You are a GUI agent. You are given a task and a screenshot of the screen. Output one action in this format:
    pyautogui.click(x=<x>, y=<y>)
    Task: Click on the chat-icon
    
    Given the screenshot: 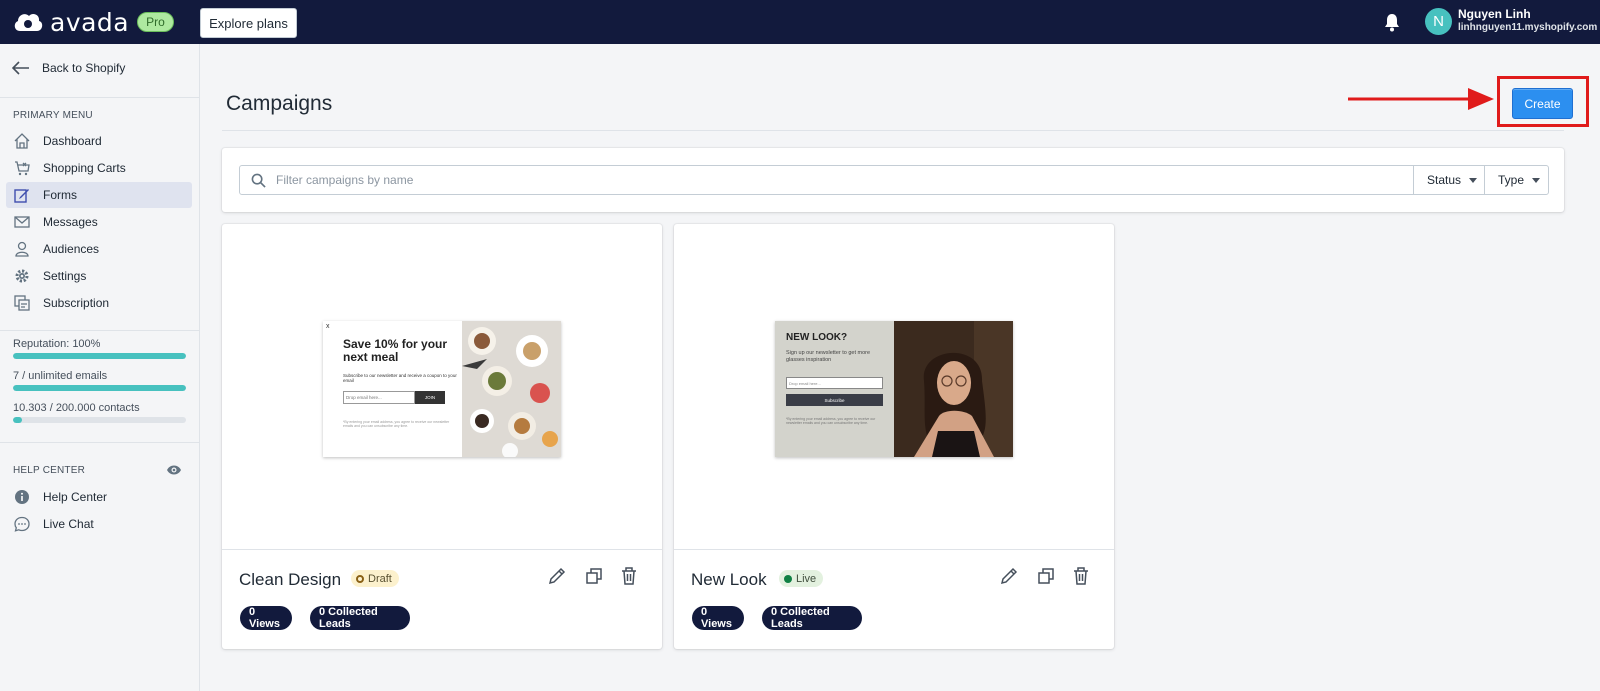 What is the action you would take?
    pyautogui.click(x=22, y=524)
    